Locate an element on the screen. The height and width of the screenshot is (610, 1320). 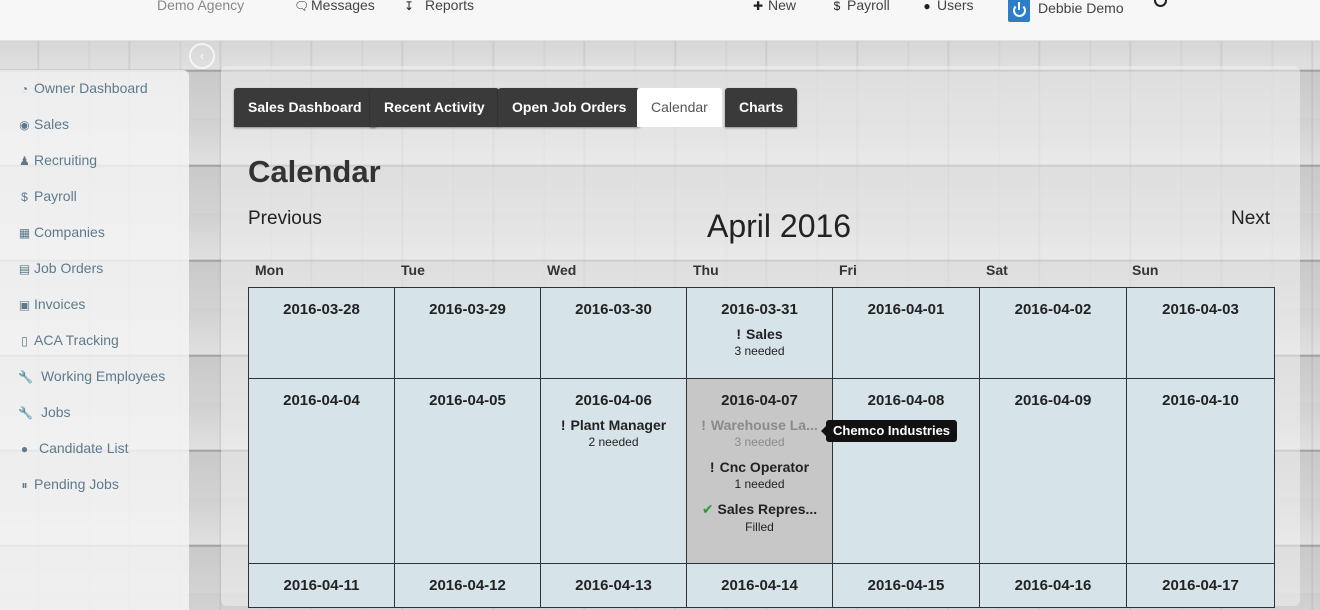
tab-calendar: Calendar is located at coordinates (679, 107).